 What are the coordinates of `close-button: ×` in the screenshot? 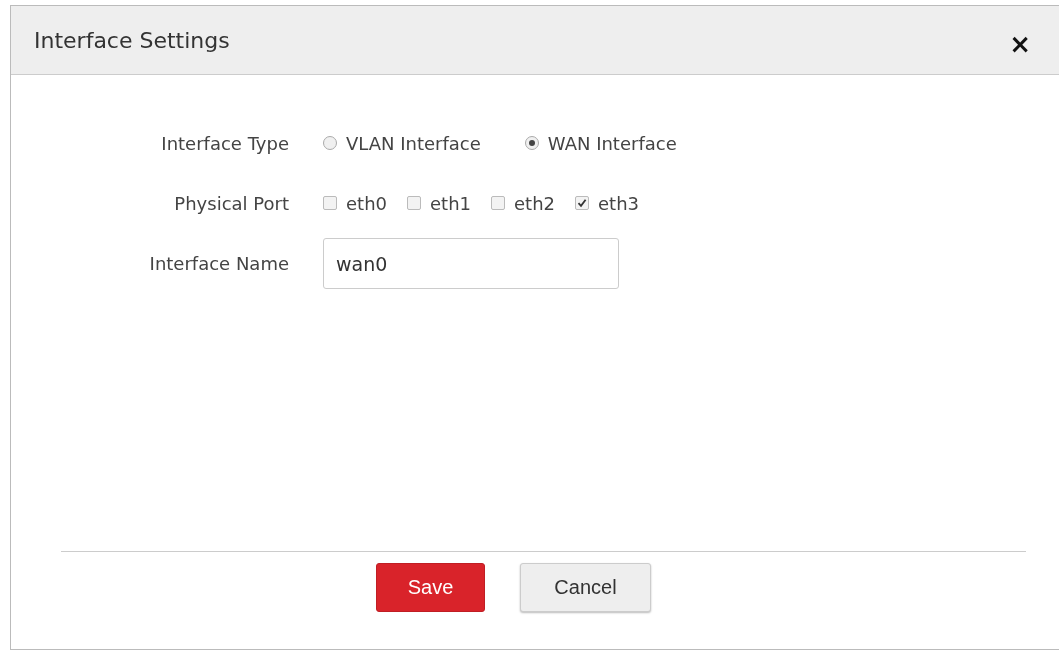 It's located at (1020, 44).